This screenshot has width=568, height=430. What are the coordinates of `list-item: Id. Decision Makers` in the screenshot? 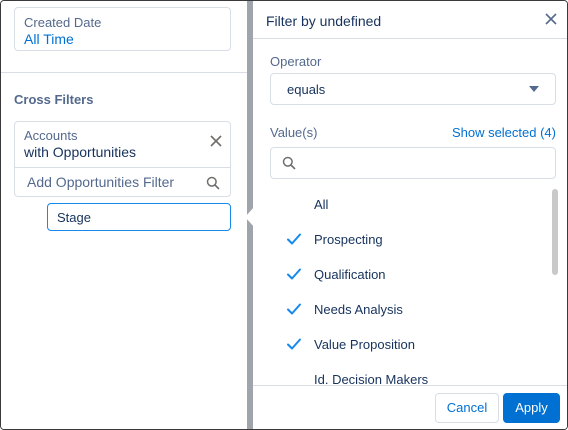 It's located at (398, 373).